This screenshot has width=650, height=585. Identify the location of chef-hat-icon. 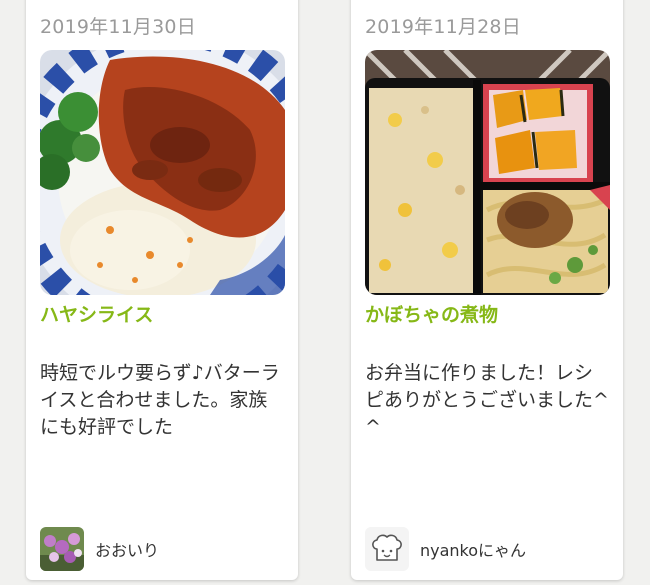
(387, 549).